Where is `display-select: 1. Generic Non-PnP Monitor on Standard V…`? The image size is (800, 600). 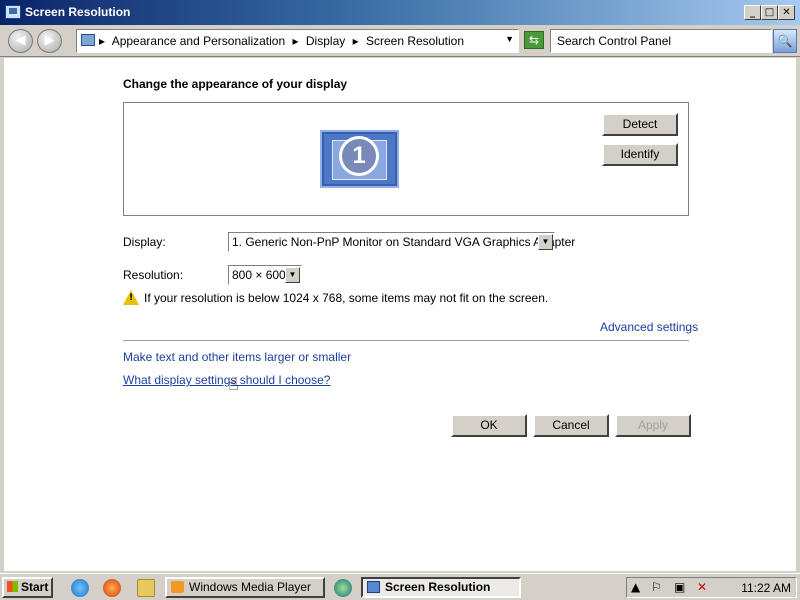
display-select: 1. Generic Non-PnP Monitor on Standard V… is located at coordinates (401, 242).